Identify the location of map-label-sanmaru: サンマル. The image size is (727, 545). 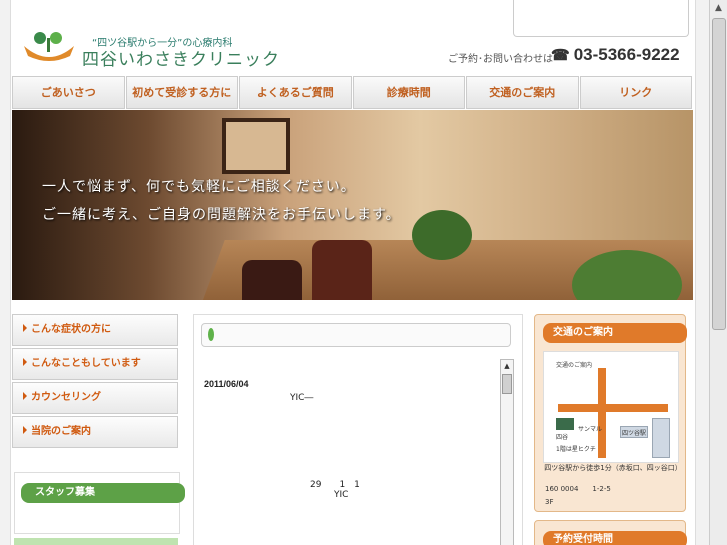
(590, 429).